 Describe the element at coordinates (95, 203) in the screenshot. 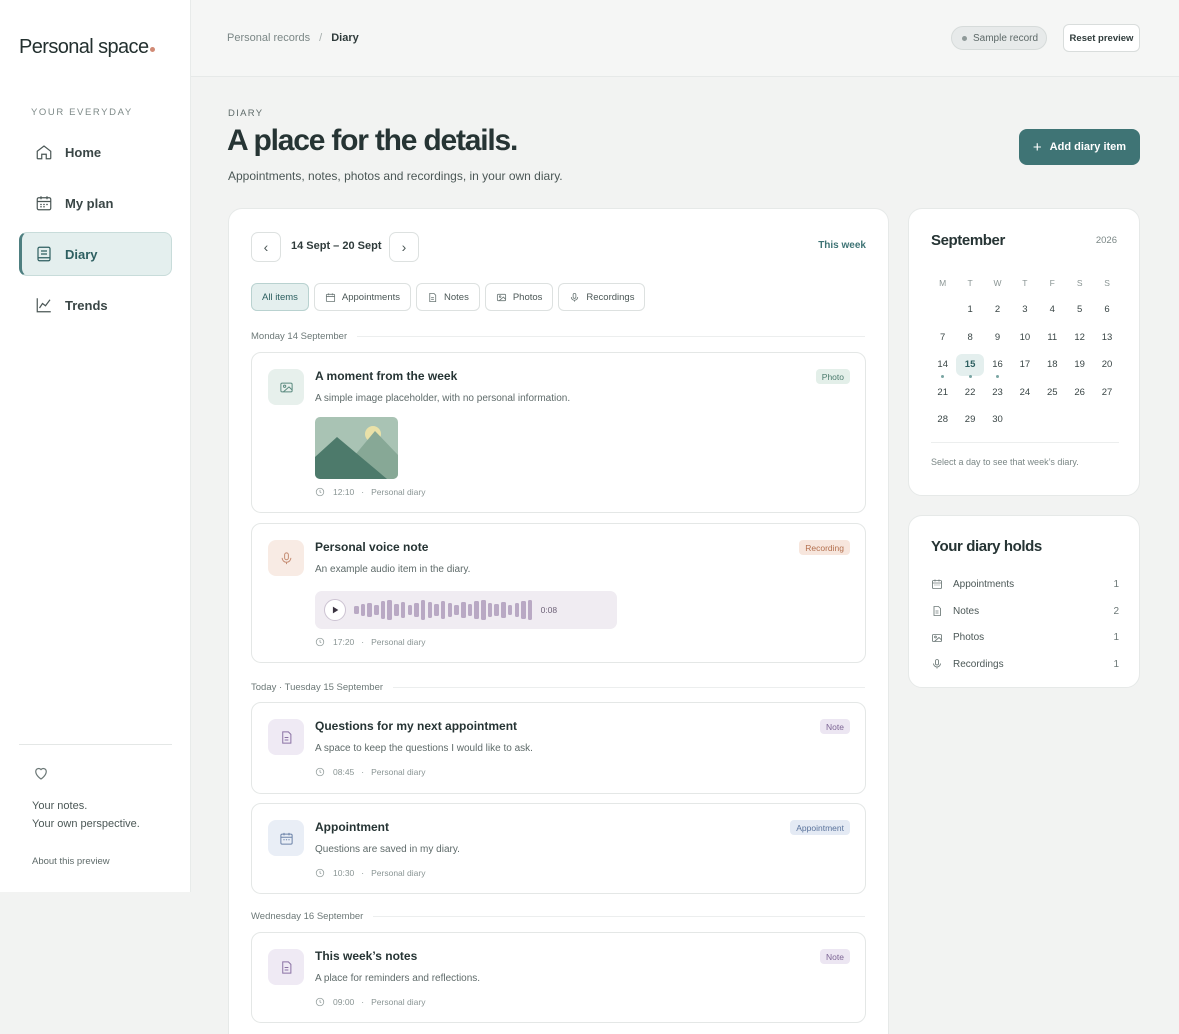

I see `sidebar-item-my-plan: My plan` at that location.